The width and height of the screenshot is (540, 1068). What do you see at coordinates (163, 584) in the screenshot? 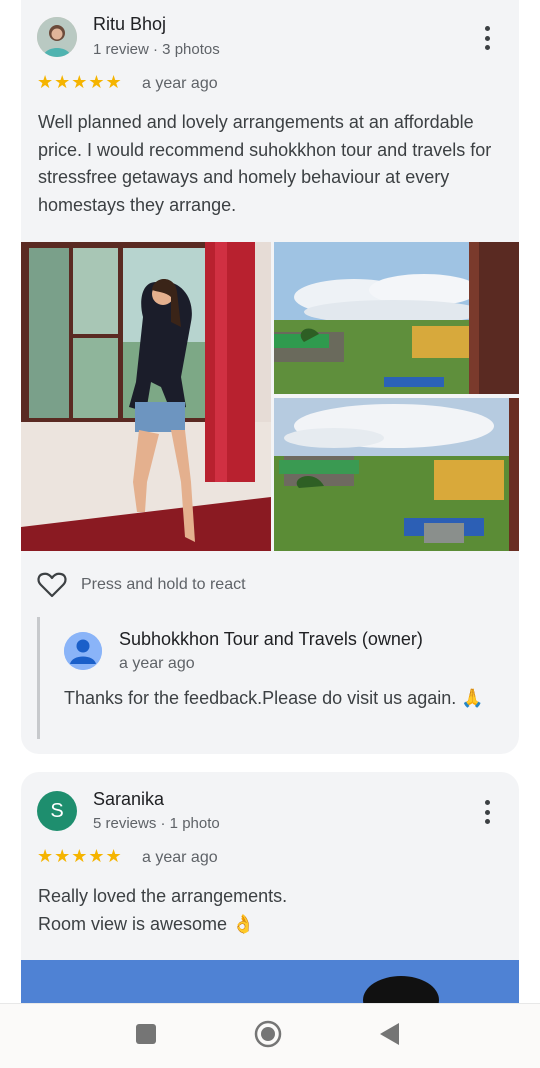
I see `react-label: Press and hold to react` at bounding box center [163, 584].